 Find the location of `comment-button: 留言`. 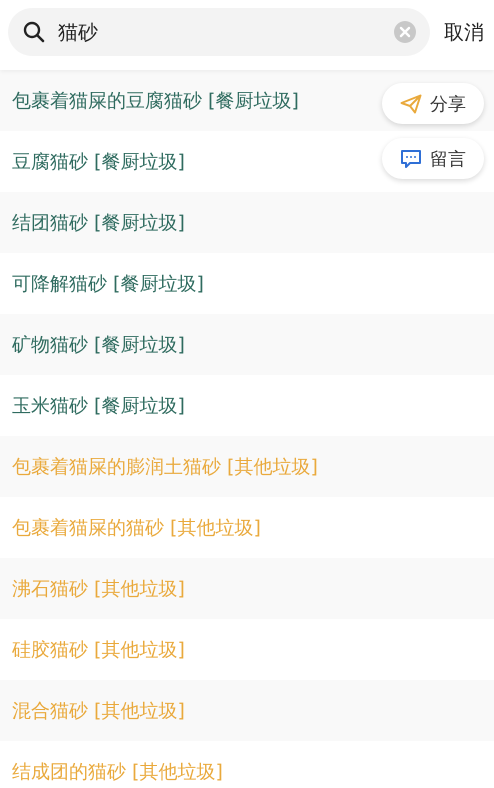

comment-button: 留言 is located at coordinates (433, 158).